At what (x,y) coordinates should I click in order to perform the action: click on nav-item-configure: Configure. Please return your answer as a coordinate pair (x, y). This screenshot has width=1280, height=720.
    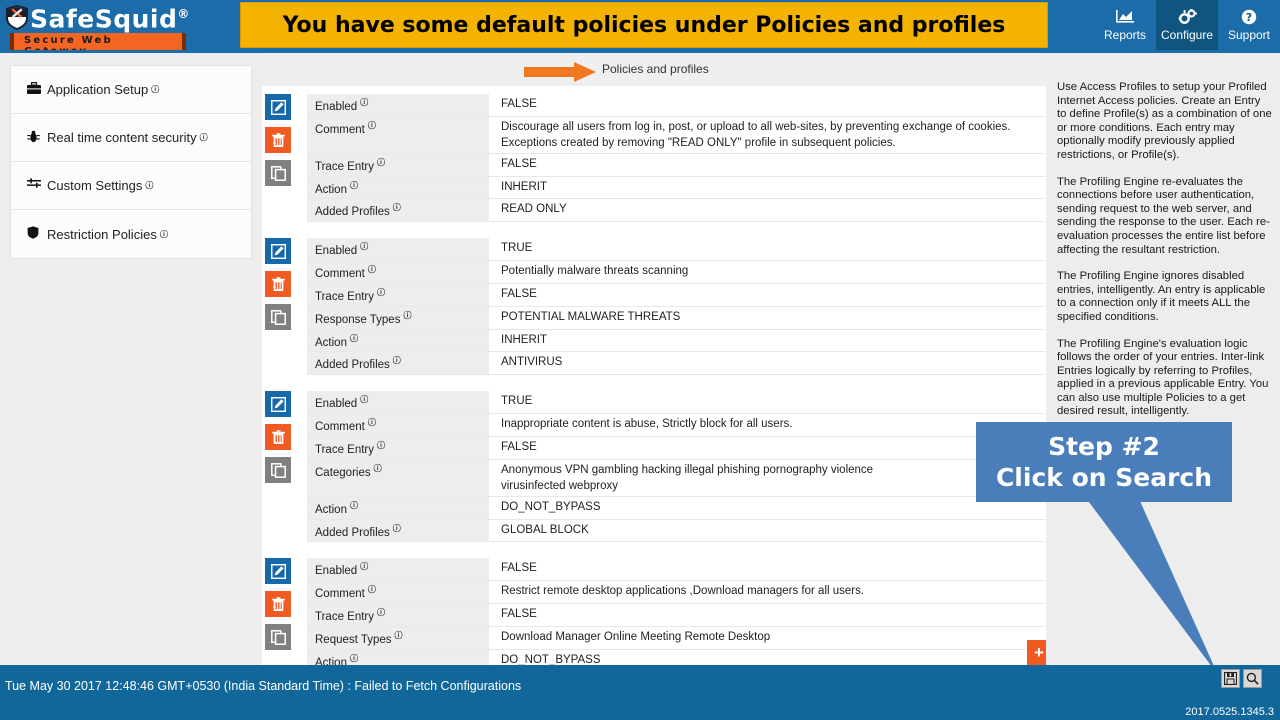
    Looking at the image, I should click on (1187, 25).